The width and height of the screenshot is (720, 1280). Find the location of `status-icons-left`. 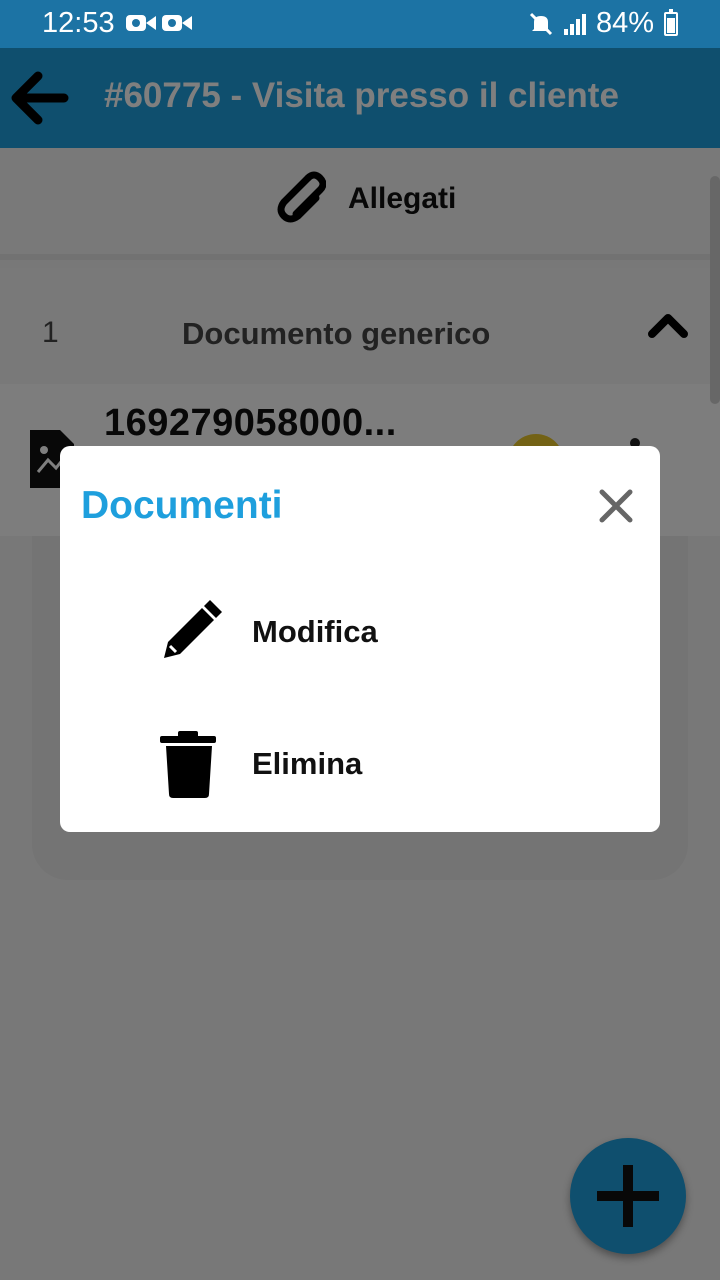

status-icons-left is located at coordinates (159, 23).